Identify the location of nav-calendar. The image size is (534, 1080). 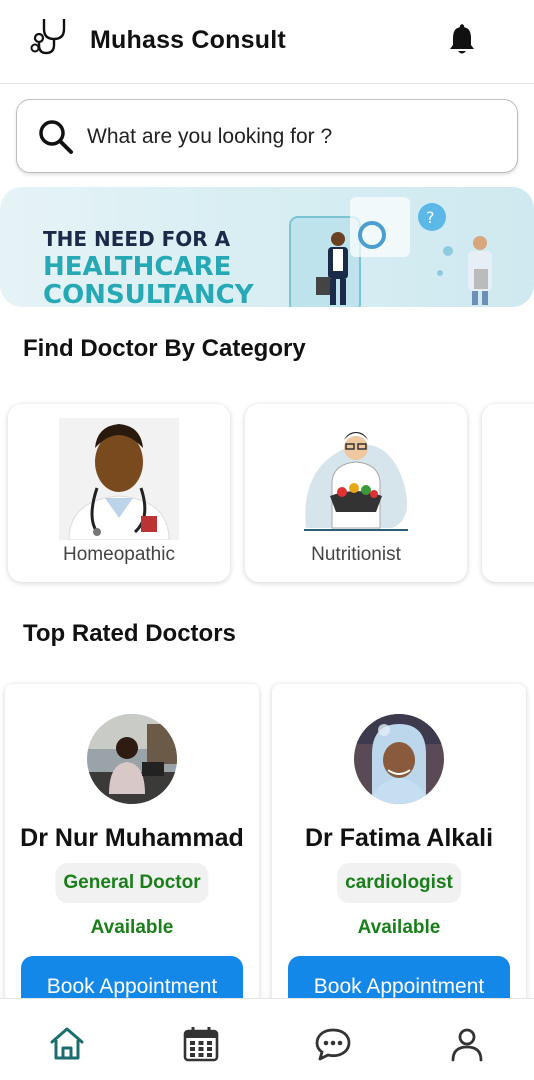
(201, 1044).